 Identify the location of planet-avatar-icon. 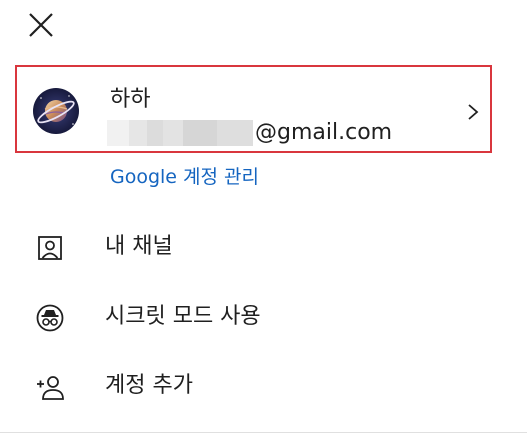
(56, 111).